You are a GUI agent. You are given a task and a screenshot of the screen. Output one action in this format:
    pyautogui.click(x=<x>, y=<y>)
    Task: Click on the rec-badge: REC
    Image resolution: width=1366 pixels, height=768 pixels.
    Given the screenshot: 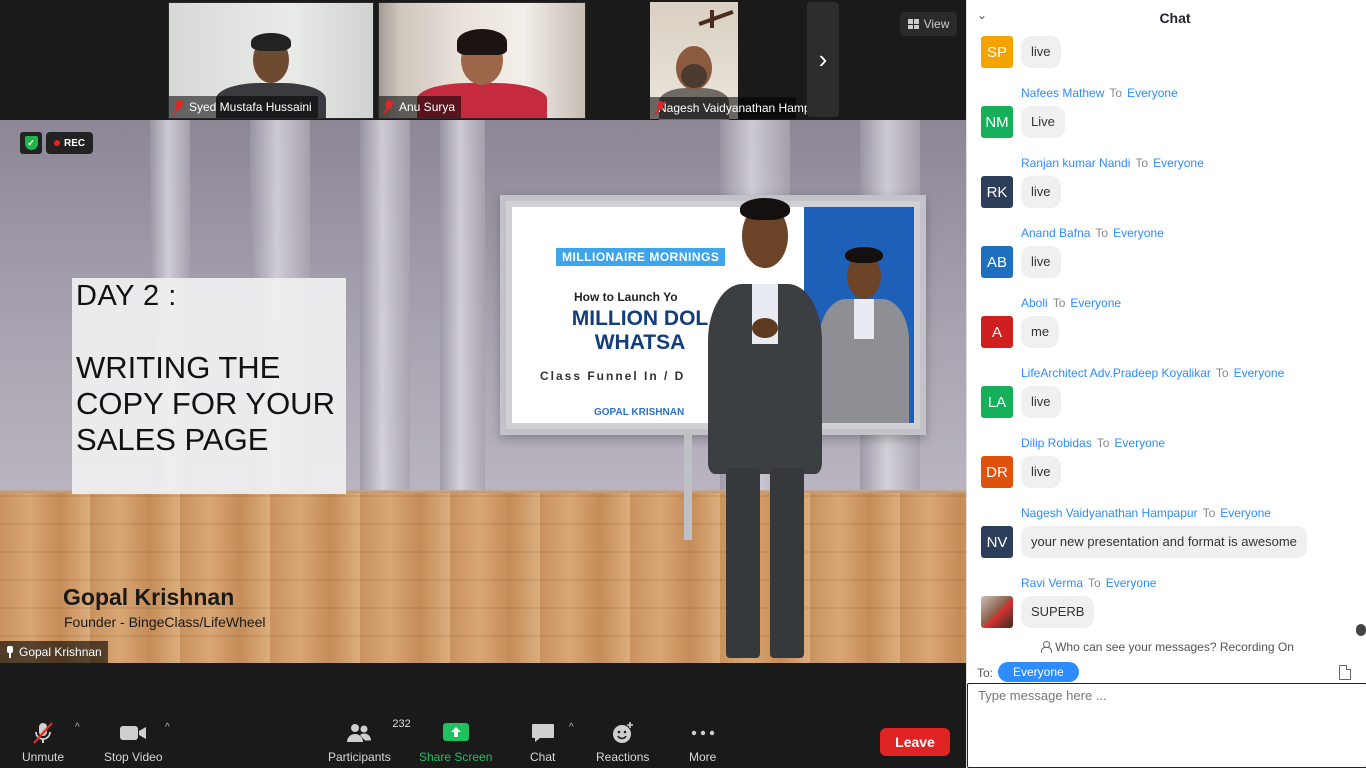 What is the action you would take?
    pyautogui.click(x=70, y=143)
    